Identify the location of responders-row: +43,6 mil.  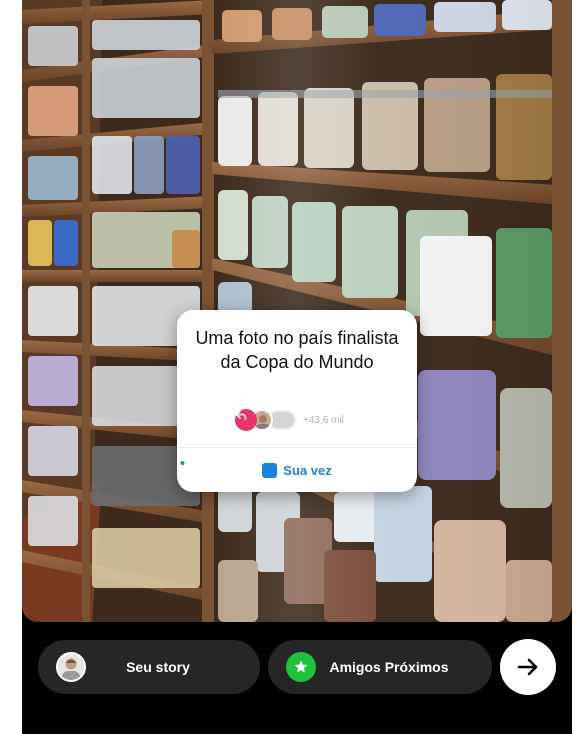
(289, 420).